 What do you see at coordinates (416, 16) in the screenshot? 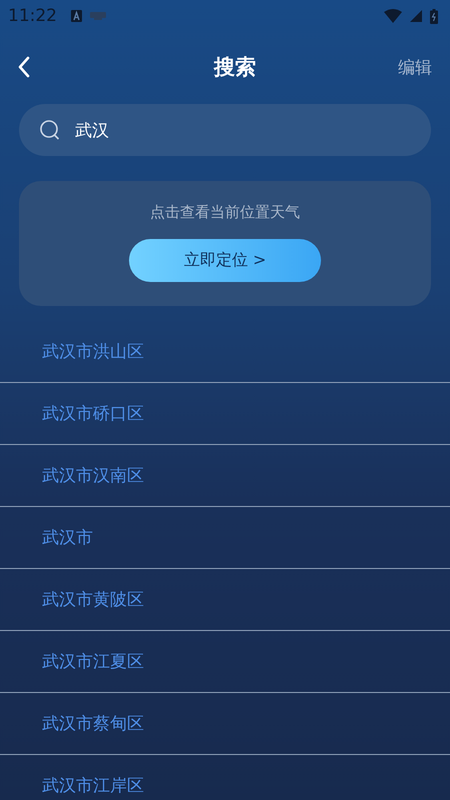
I see `signal-icon` at bounding box center [416, 16].